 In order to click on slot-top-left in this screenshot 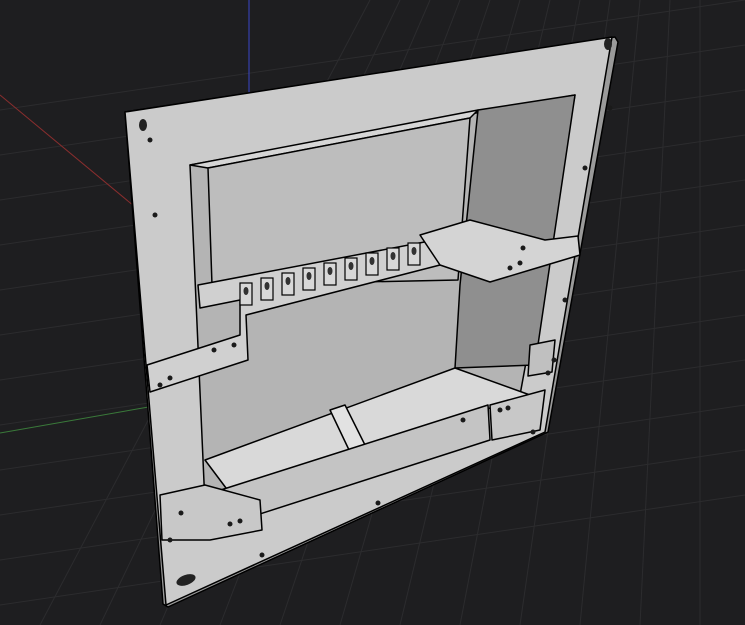, I will do `click(143, 125)`.